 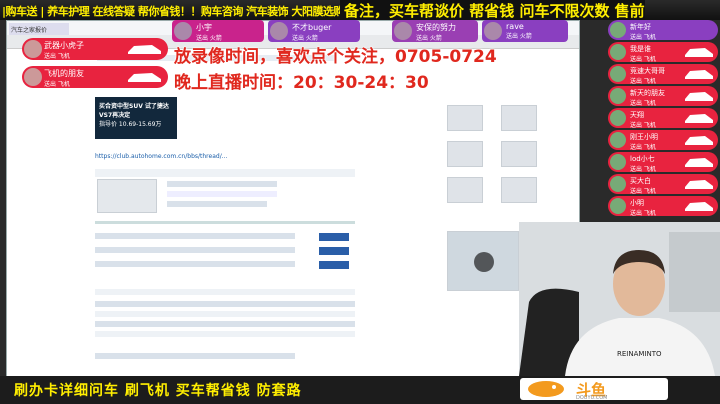 I want to click on gift-user: 我是谁, so click(x=640, y=49).